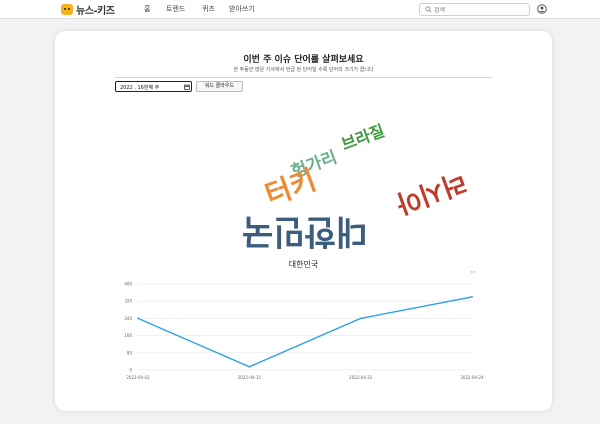 The image size is (600, 424). Describe the element at coordinates (130, 352) in the screenshot. I see `y-tick-label: 80` at that location.